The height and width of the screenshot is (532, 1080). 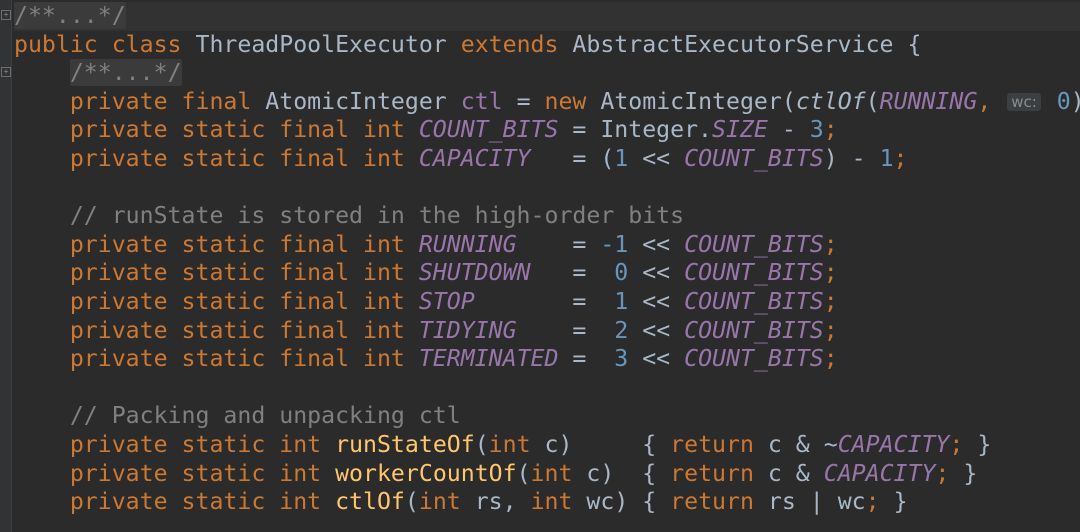 What do you see at coordinates (446, 301) in the screenshot?
I see `code-token: STOP` at bounding box center [446, 301].